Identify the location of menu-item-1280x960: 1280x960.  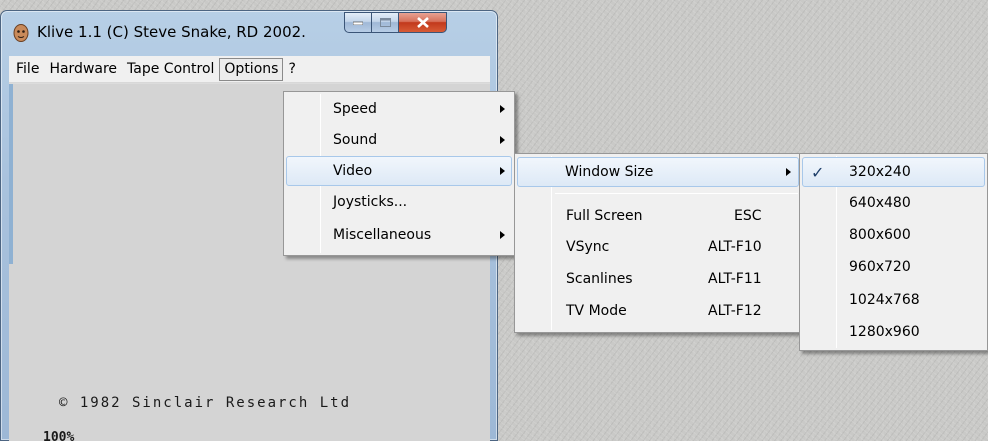
(893, 332).